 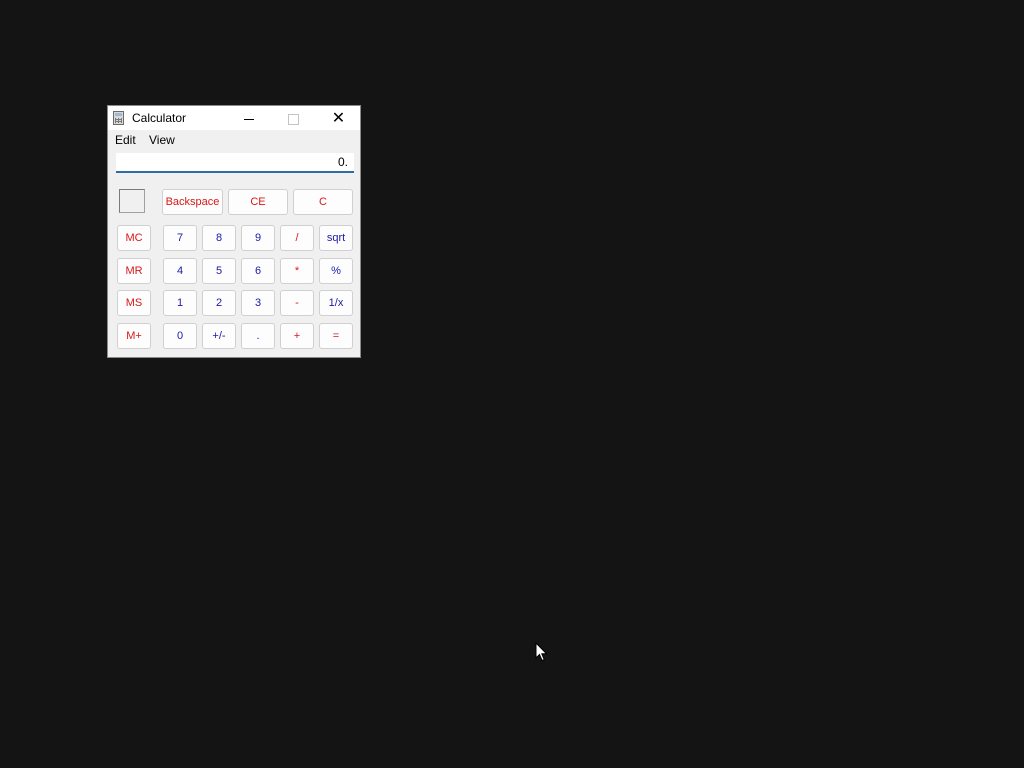 What do you see at coordinates (180, 303) in the screenshot?
I see `digit-1-button: 1` at bounding box center [180, 303].